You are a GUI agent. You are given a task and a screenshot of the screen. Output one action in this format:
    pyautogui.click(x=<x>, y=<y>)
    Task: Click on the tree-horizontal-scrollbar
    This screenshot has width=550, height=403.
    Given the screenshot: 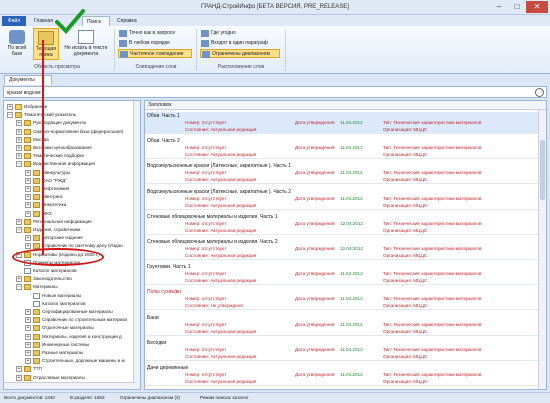 What is the action you would take?
    pyautogui.click(x=69, y=385)
    